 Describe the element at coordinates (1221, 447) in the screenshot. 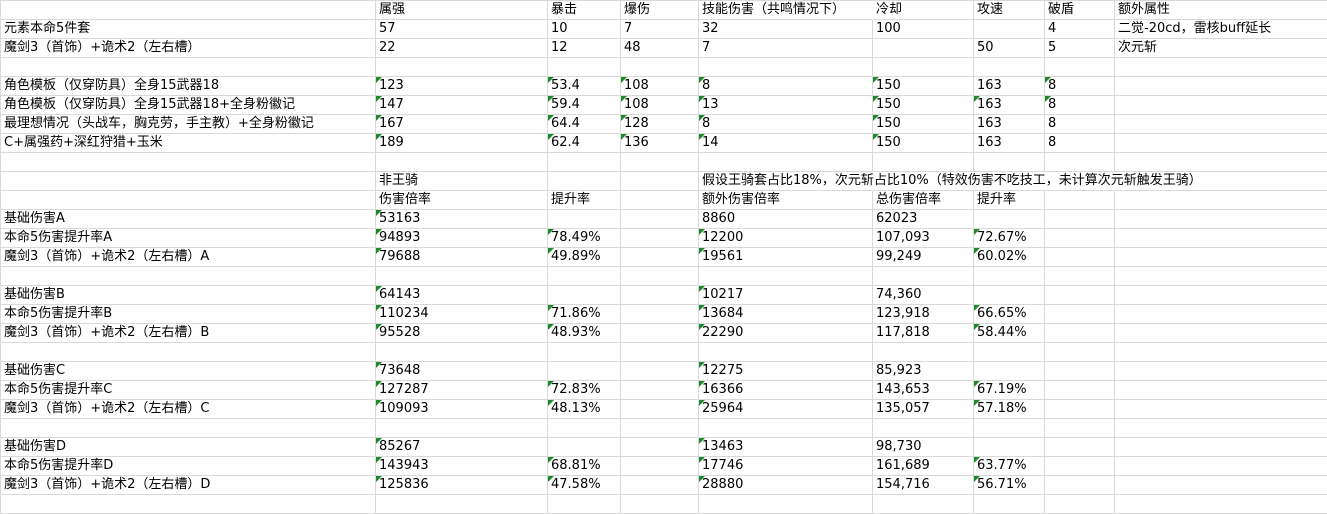

I see `cell-r24-c9` at that location.